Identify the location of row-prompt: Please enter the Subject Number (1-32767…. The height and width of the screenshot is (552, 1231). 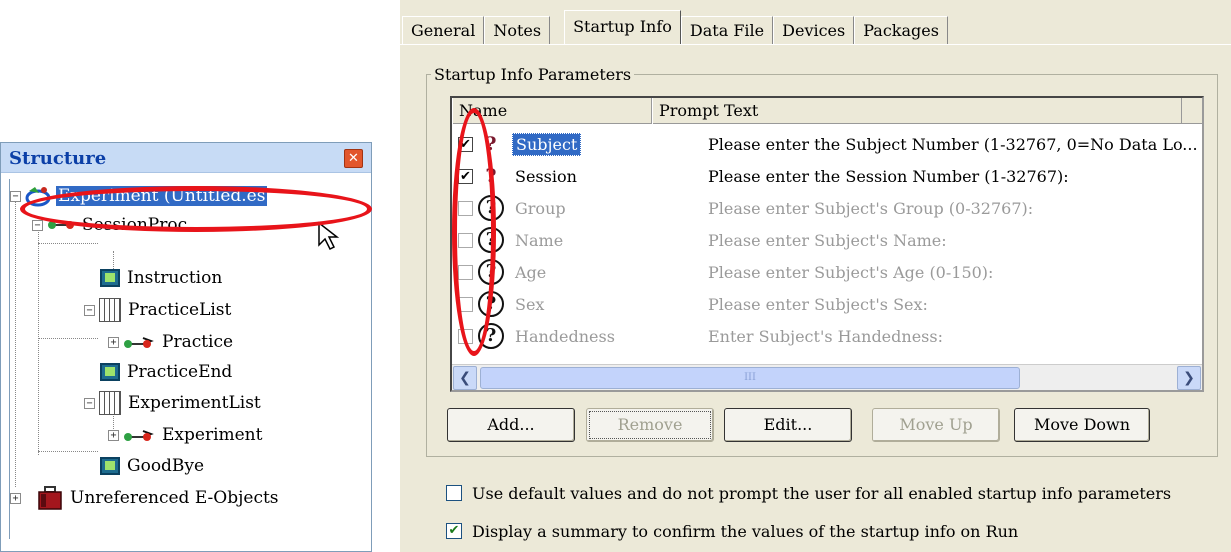
(953, 144).